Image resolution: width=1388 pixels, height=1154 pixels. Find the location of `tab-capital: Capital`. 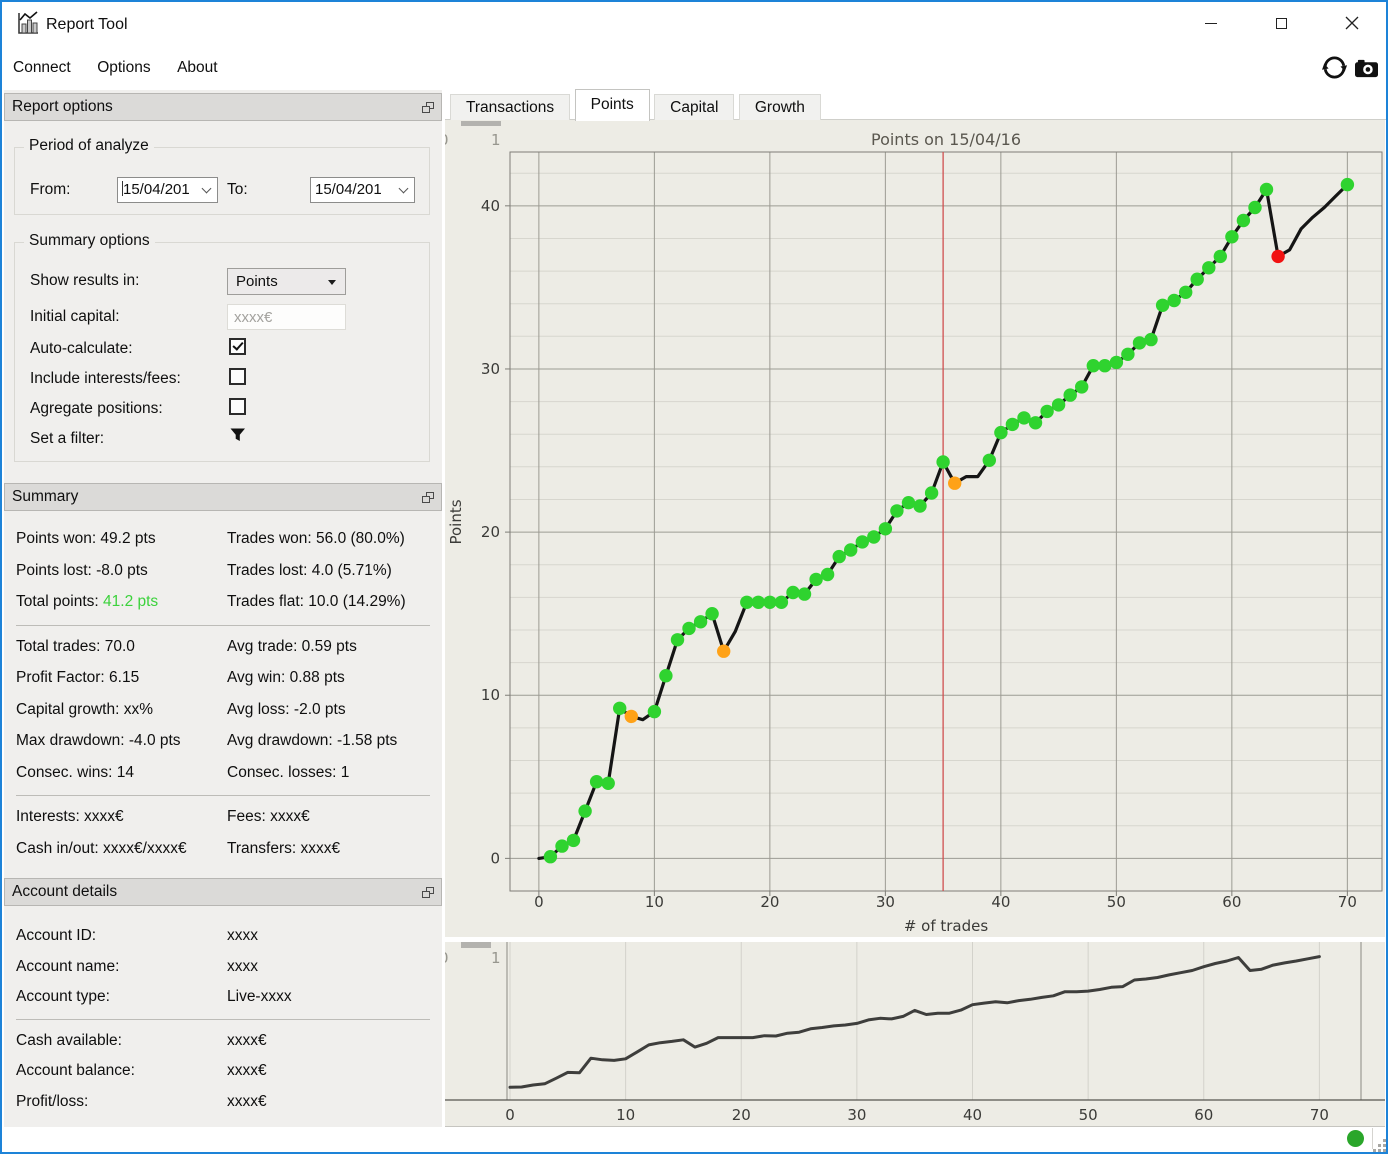

tab-capital: Capital is located at coordinates (694, 107).